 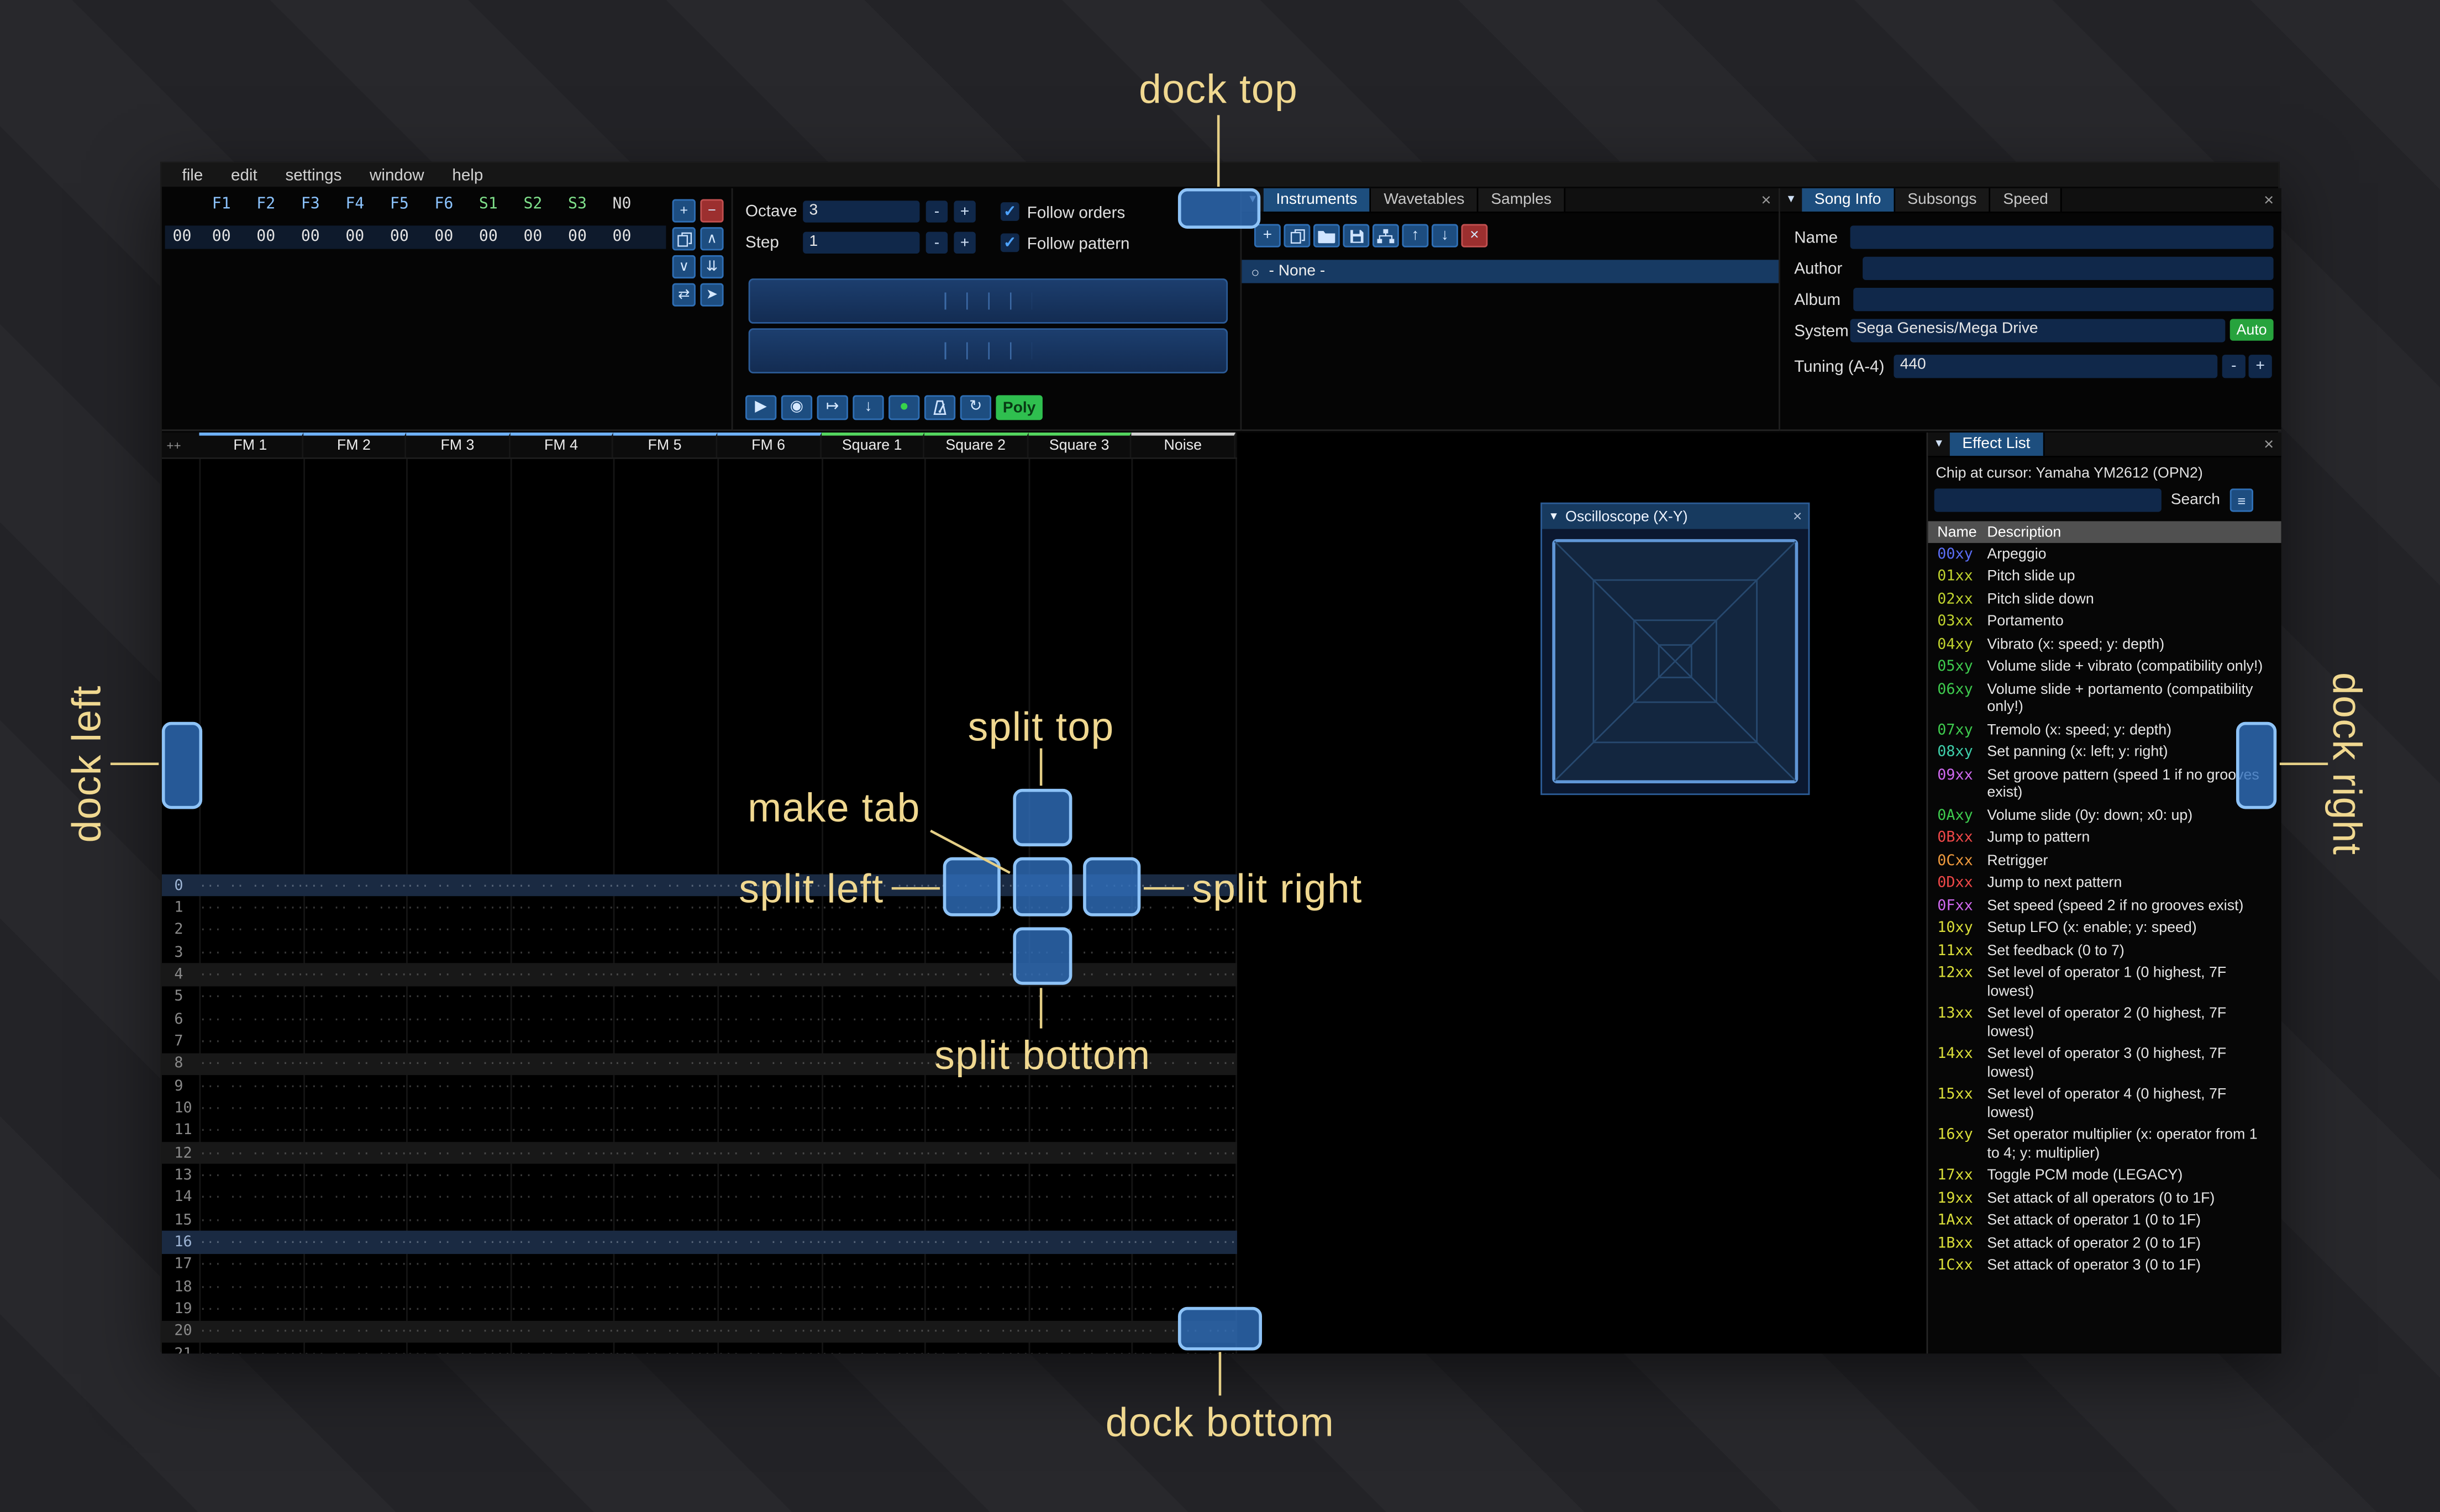 I want to click on order-move-up-button: ∧, so click(x=712, y=239).